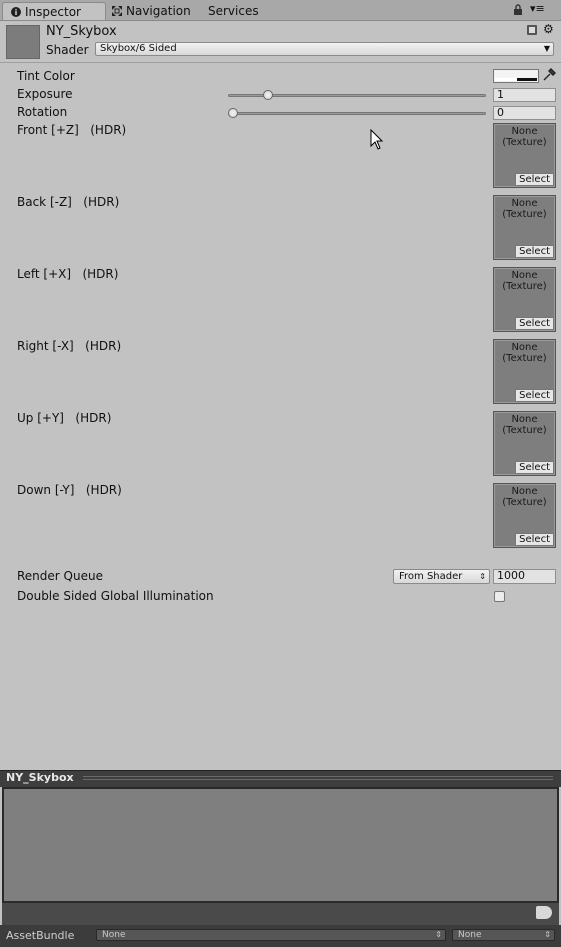  I want to click on shader-label: Shader, so click(67, 50).